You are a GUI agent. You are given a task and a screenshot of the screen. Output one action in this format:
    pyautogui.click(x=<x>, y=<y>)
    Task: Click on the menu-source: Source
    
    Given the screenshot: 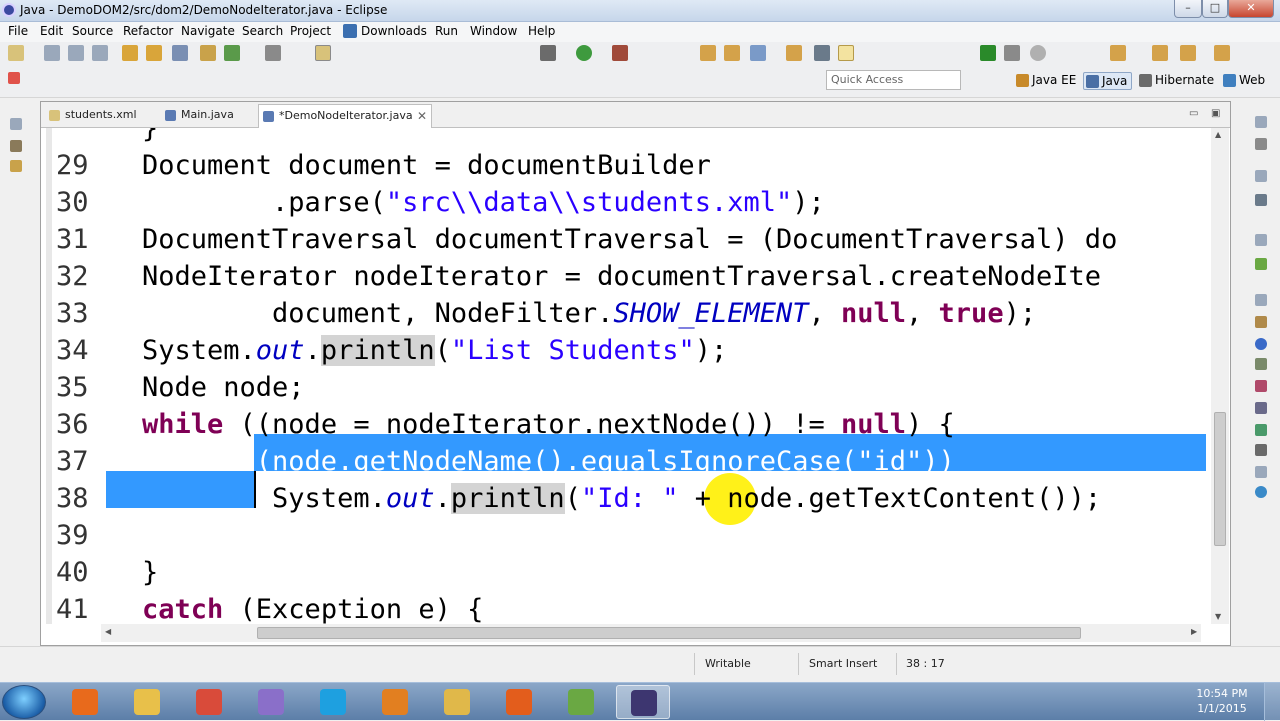 What is the action you would take?
    pyautogui.click(x=92, y=31)
    